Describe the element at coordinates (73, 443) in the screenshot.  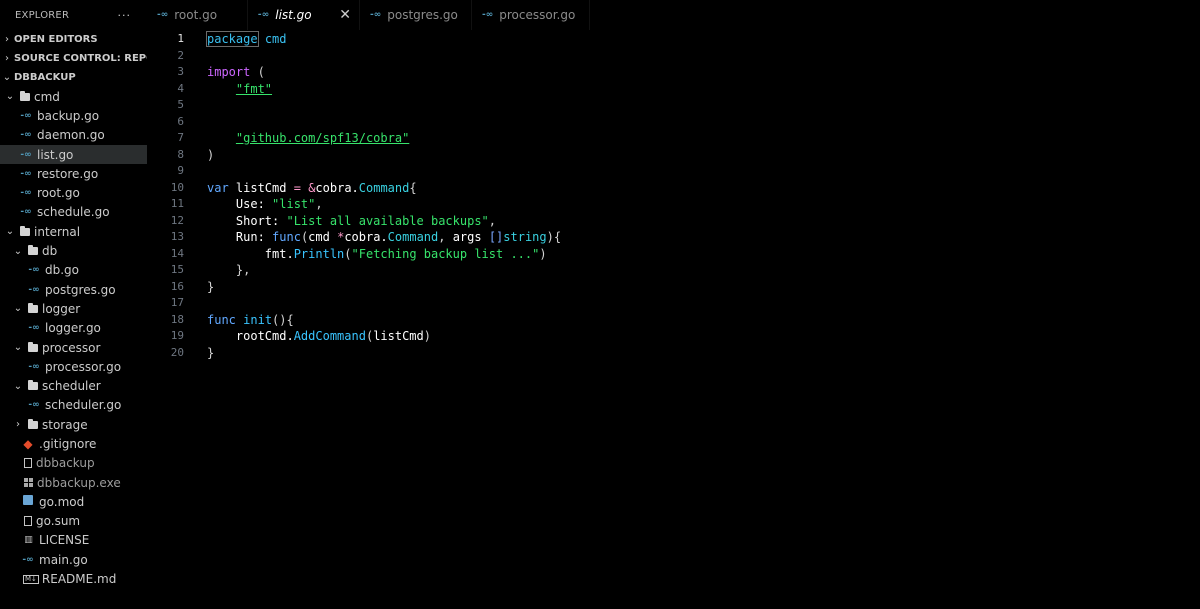
I see `tree-file: ◆ .gitignore` at that location.